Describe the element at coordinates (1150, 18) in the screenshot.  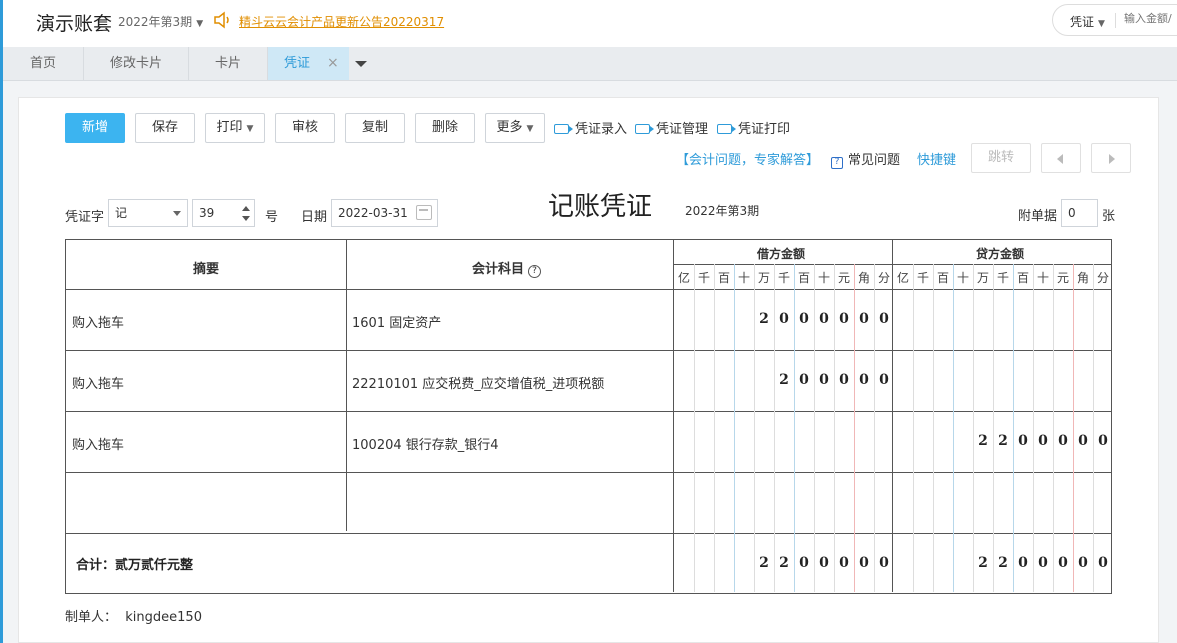
I see `search-input` at that location.